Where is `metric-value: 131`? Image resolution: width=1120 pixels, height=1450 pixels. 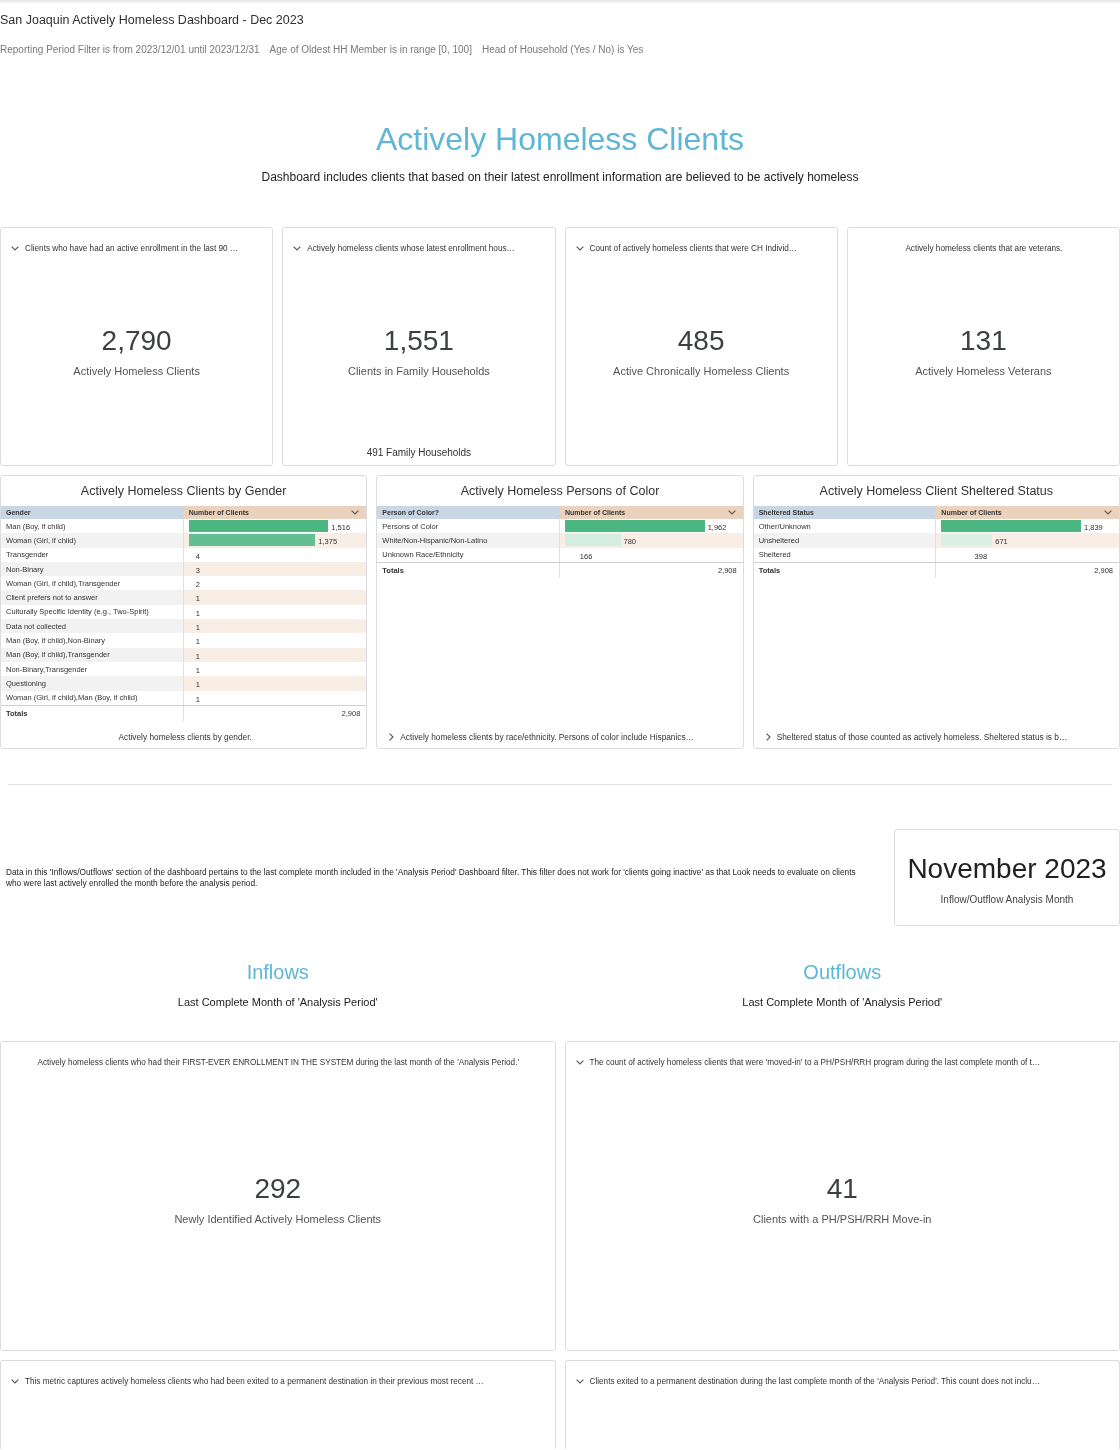
metric-value: 131 is located at coordinates (983, 341).